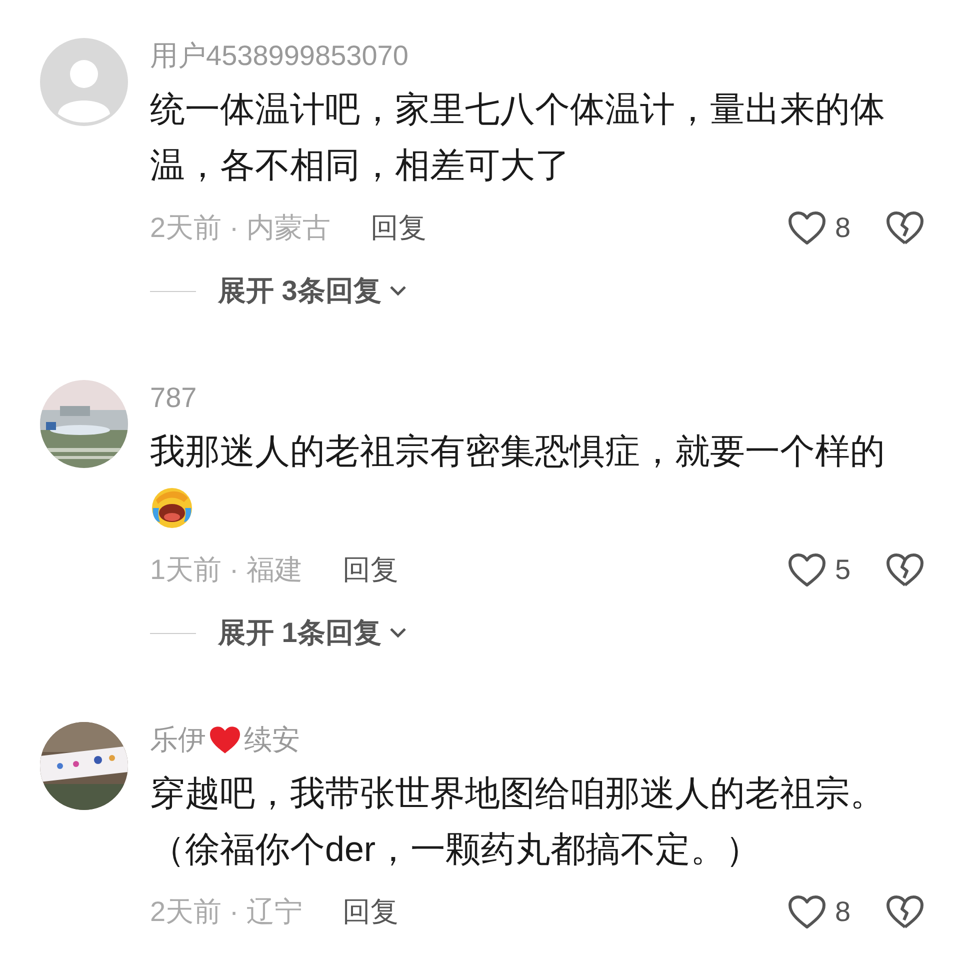  What do you see at coordinates (226, 570) in the screenshot?
I see `comment-meta: 1天前 · 福建` at bounding box center [226, 570].